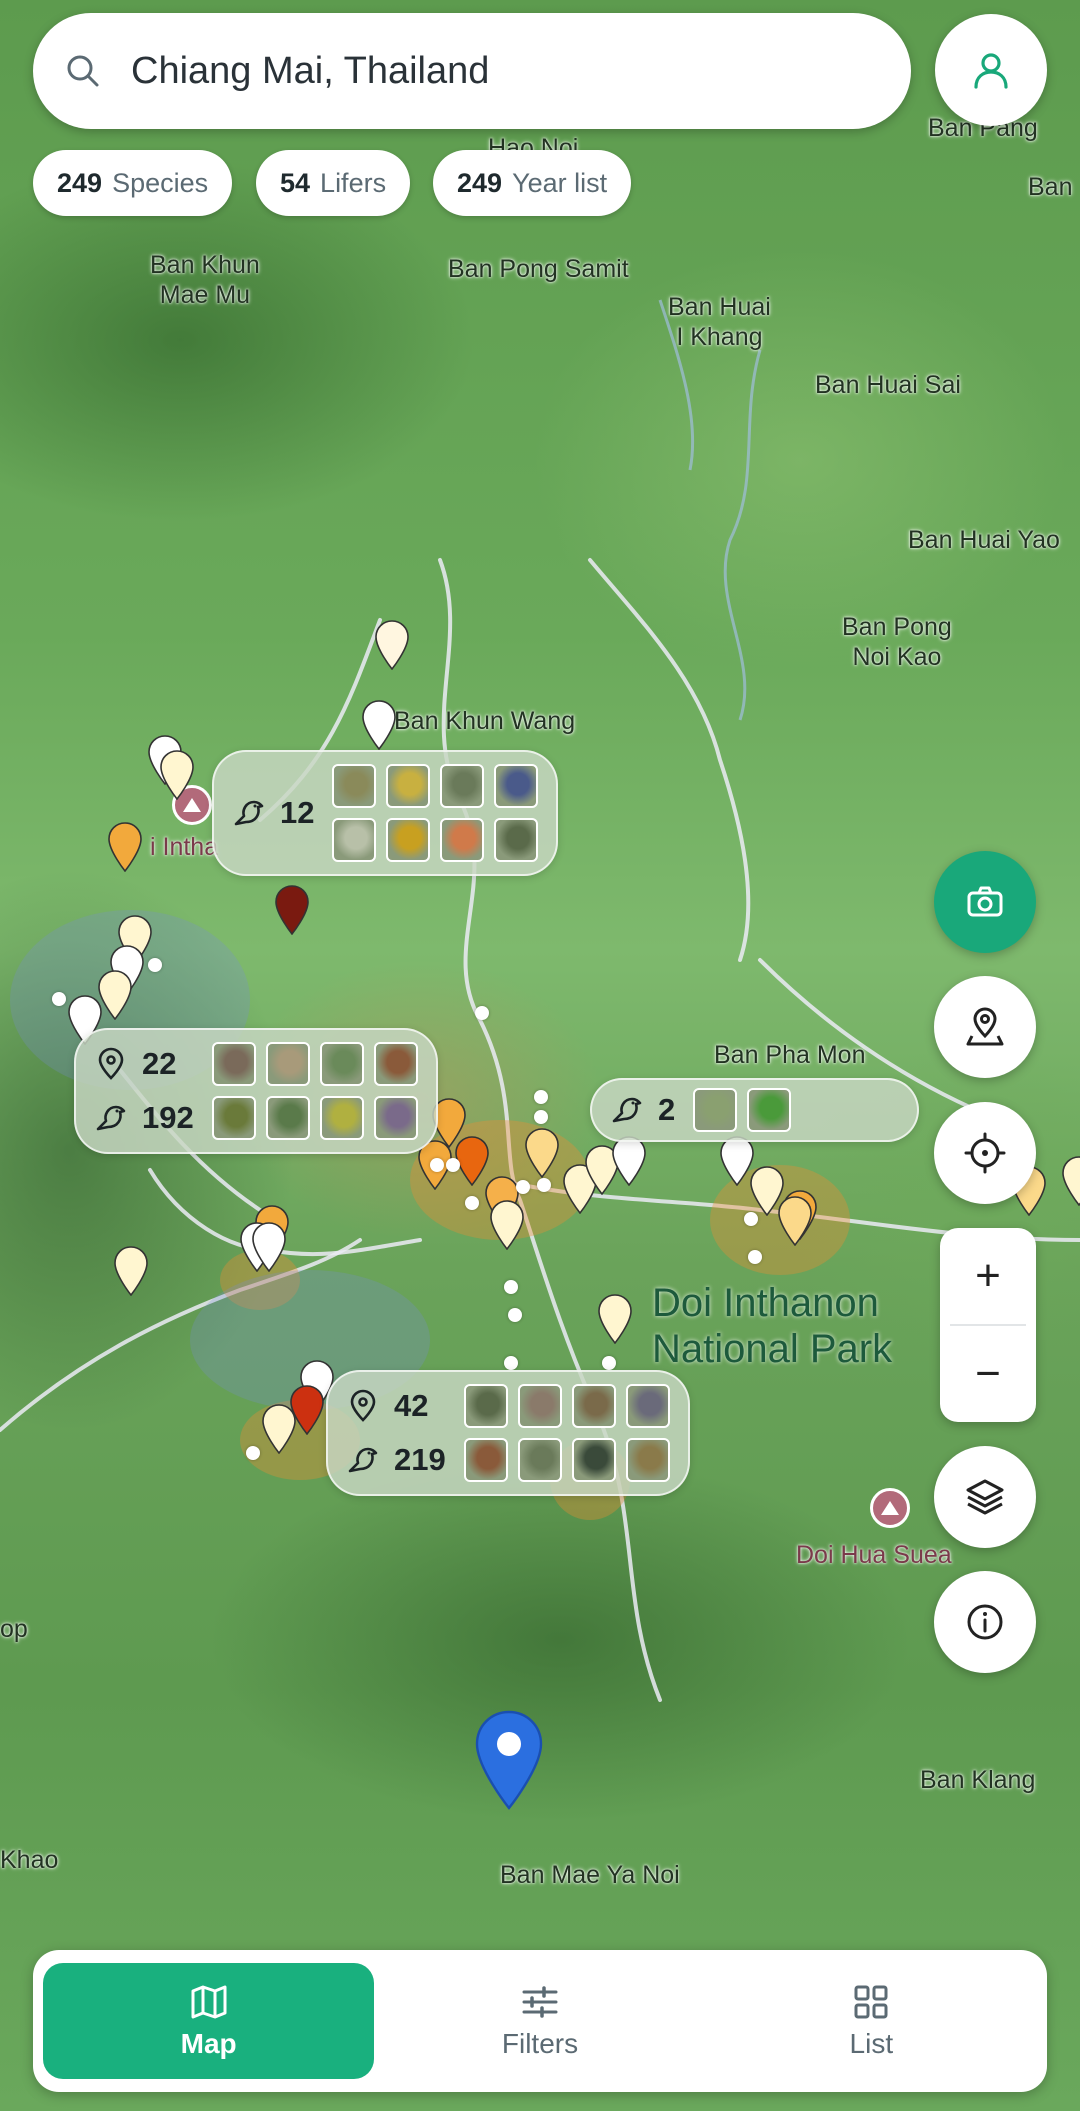 This screenshot has height=2111, width=1080. Describe the element at coordinates (985, 1497) in the screenshot. I see `layers-button` at that location.